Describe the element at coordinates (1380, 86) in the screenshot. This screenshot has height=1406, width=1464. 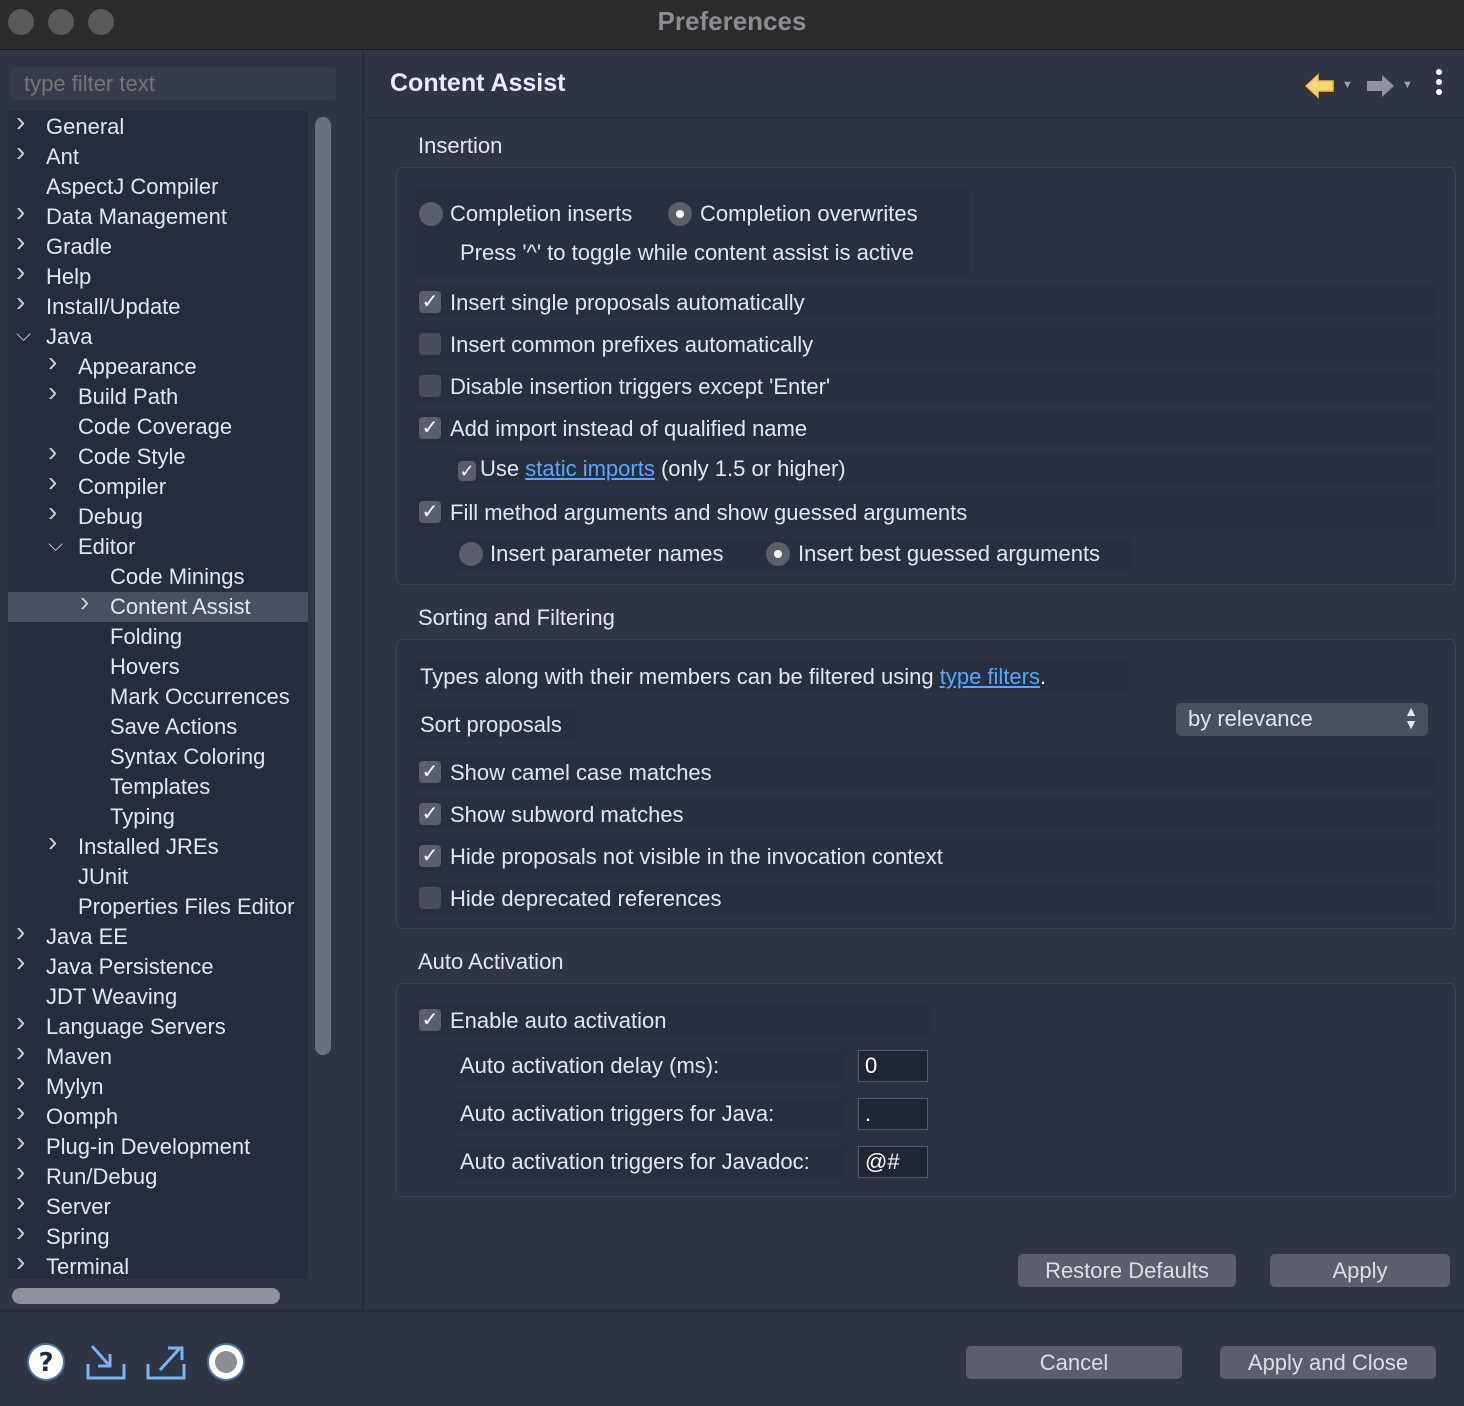
I see `forward-arrow-icon` at that location.